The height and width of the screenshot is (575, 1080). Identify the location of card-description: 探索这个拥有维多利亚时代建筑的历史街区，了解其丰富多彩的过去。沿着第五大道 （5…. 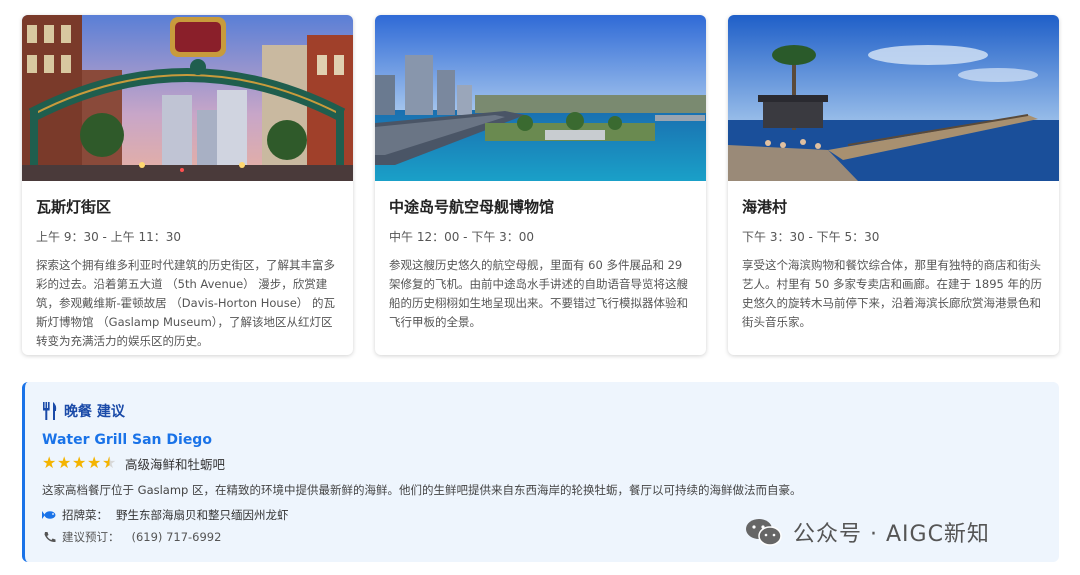
(185, 303).